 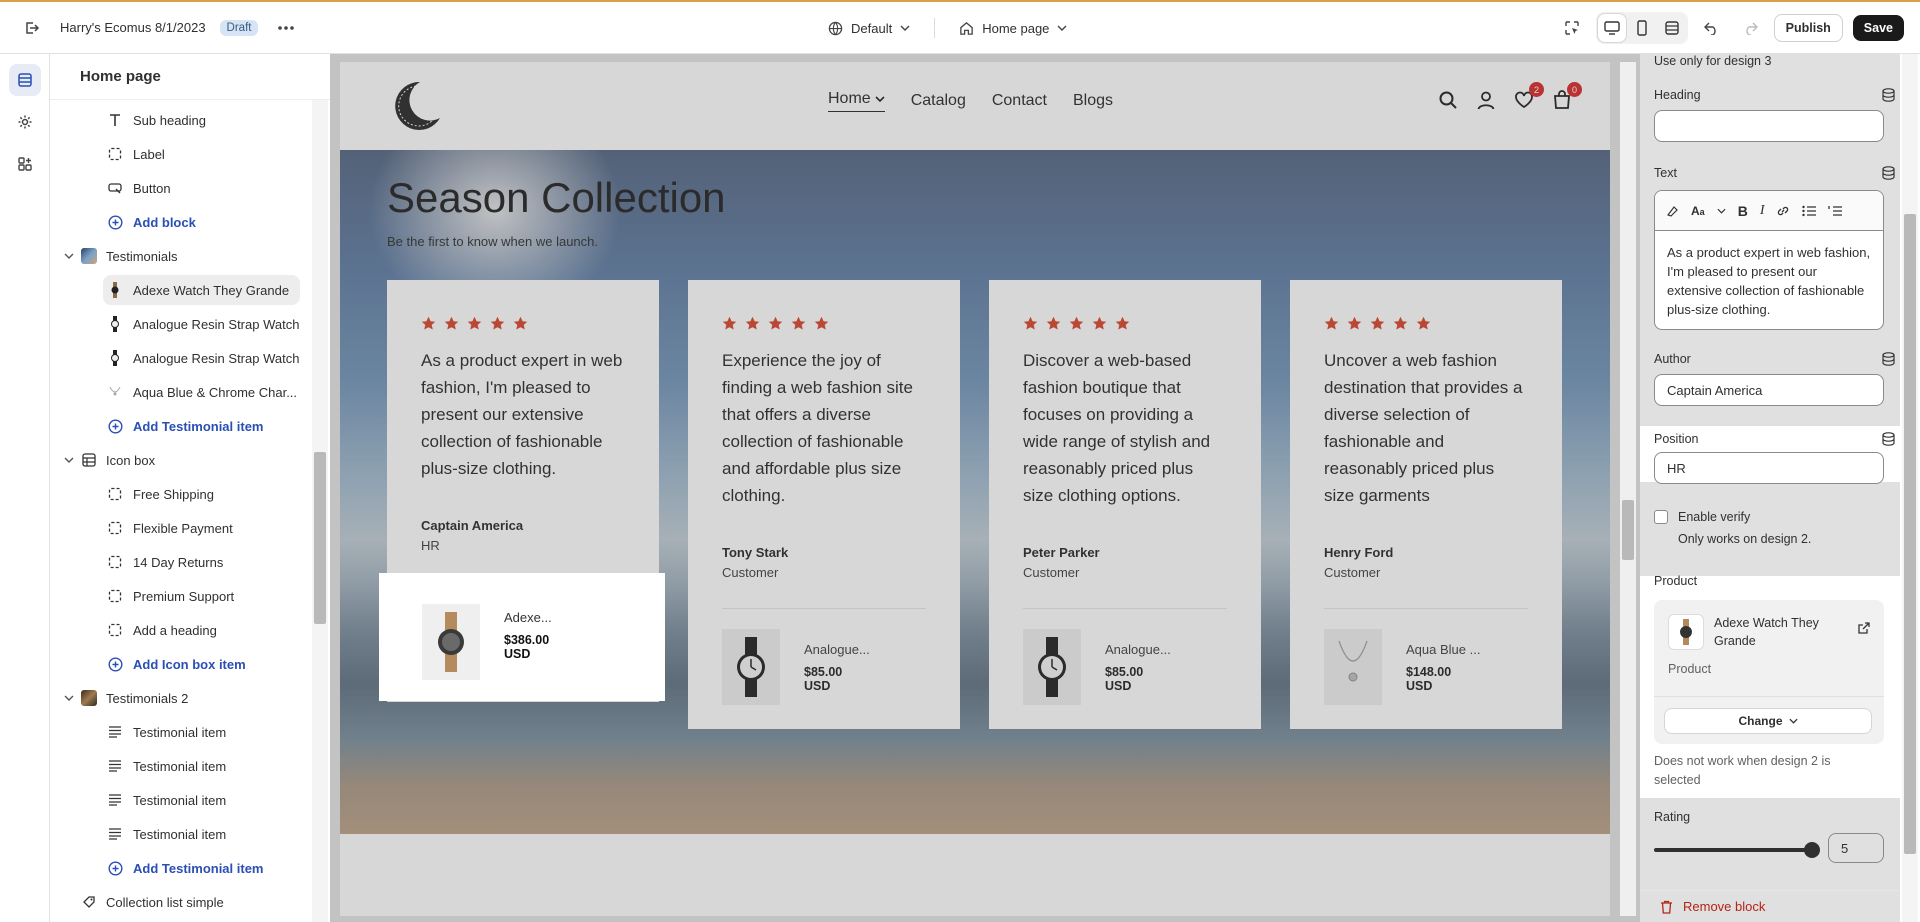 I want to click on tree-item-icon-box: Premium Support, so click(x=170, y=596).